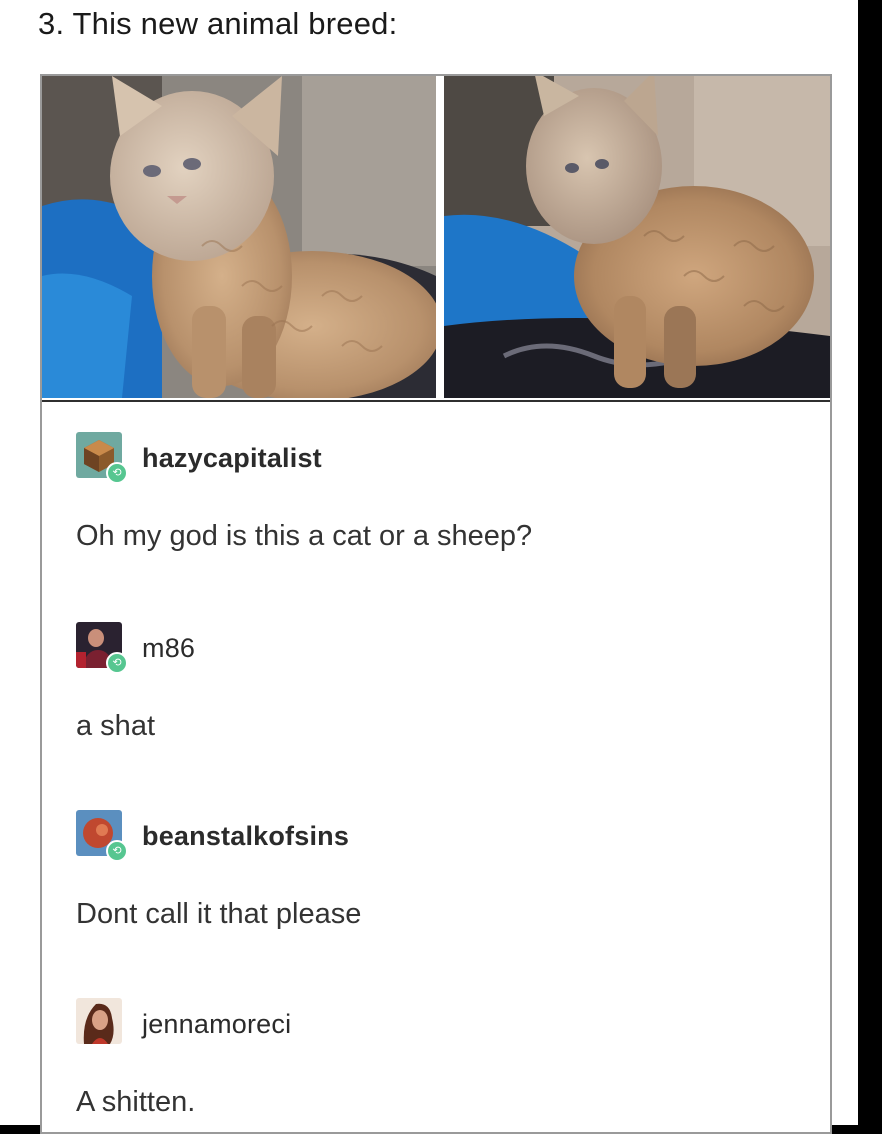 Image resolution: width=882 pixels, height=1134 pixels. I want to click on photo-avatar-icon, so click(102, 1024).